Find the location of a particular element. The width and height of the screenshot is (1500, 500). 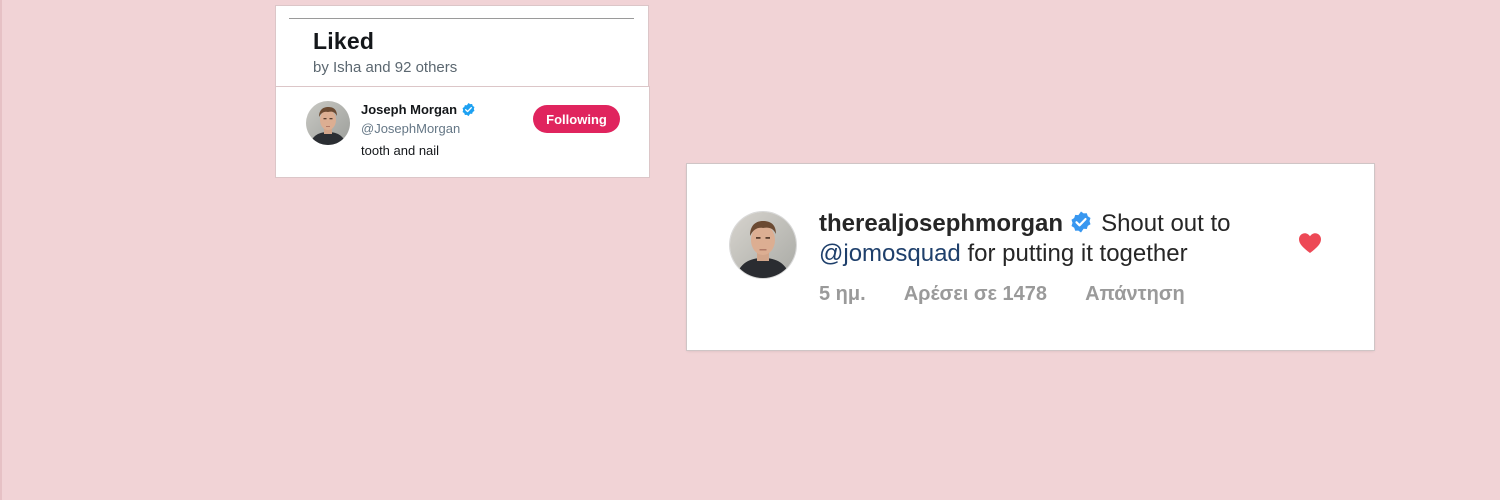

liked-subtitle: by Isha and 92 others is located at coordinates (385, 67).